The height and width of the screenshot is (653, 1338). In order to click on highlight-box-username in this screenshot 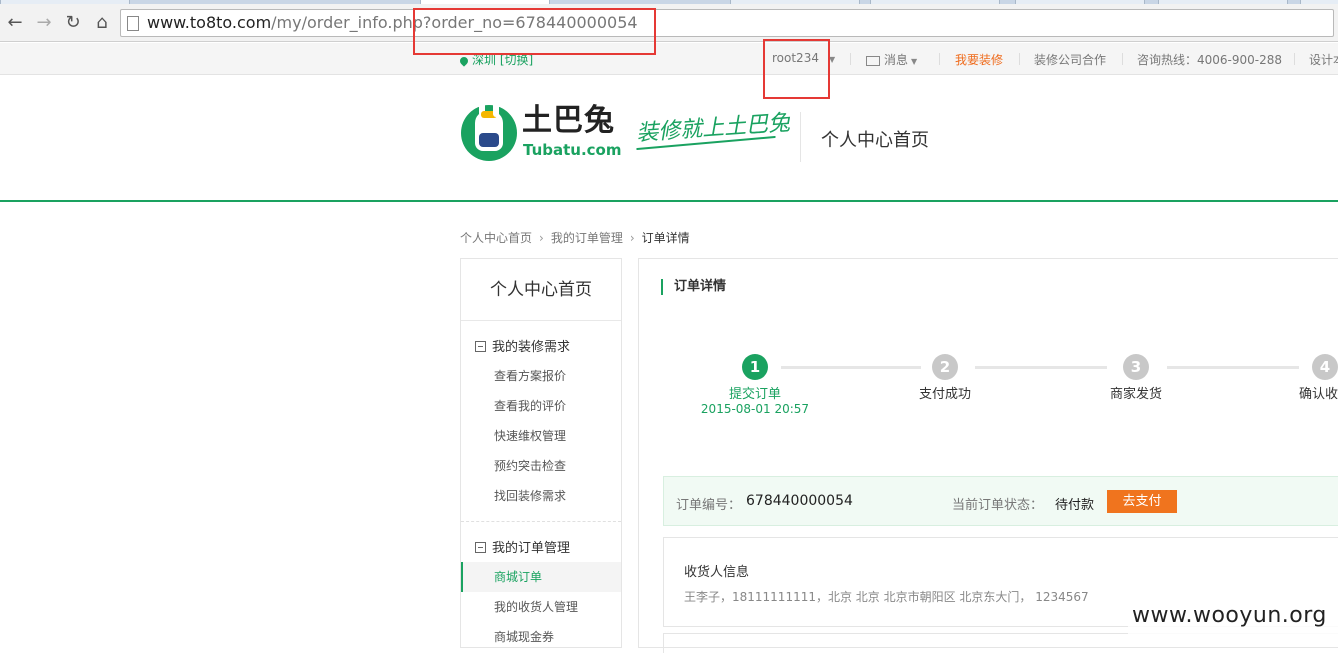, I will do `click(796, 69)`.